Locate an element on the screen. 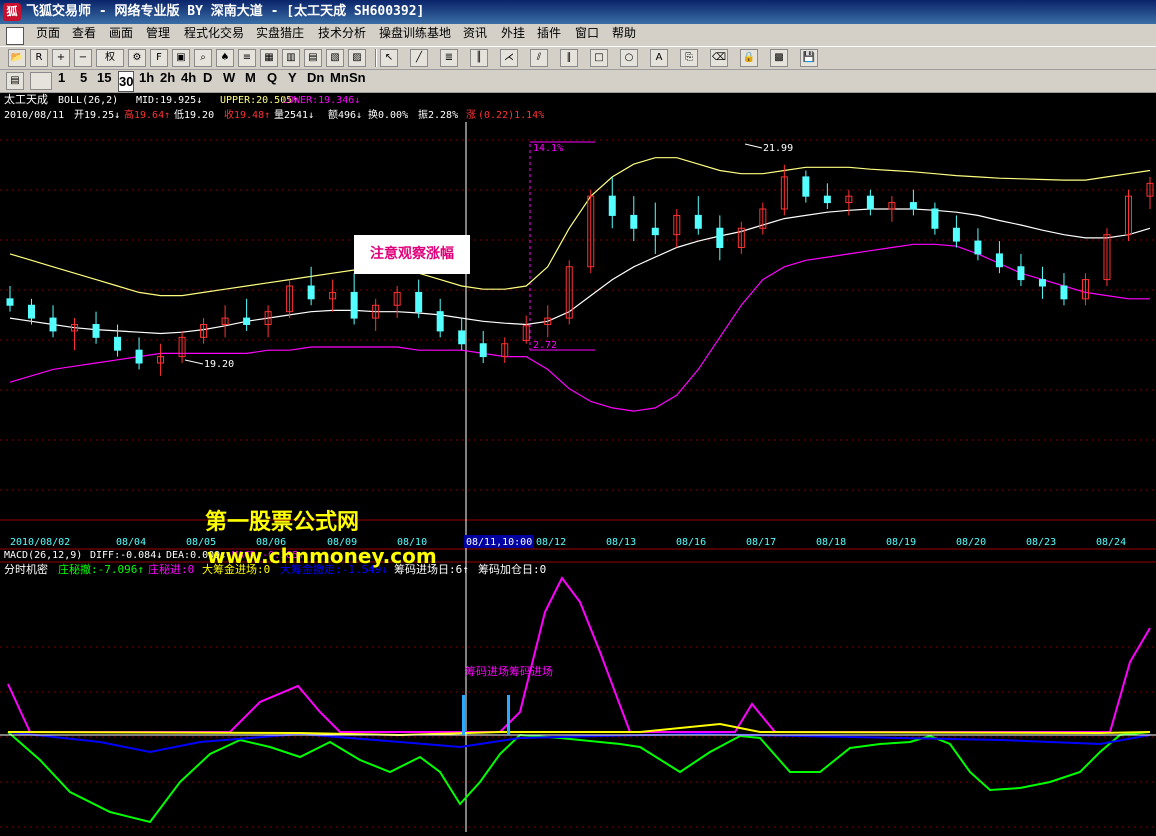 Image resolution: width=1156 pixels, height=836 pixels. menu-item-0: 页面 is located at coordinates (48, 35).